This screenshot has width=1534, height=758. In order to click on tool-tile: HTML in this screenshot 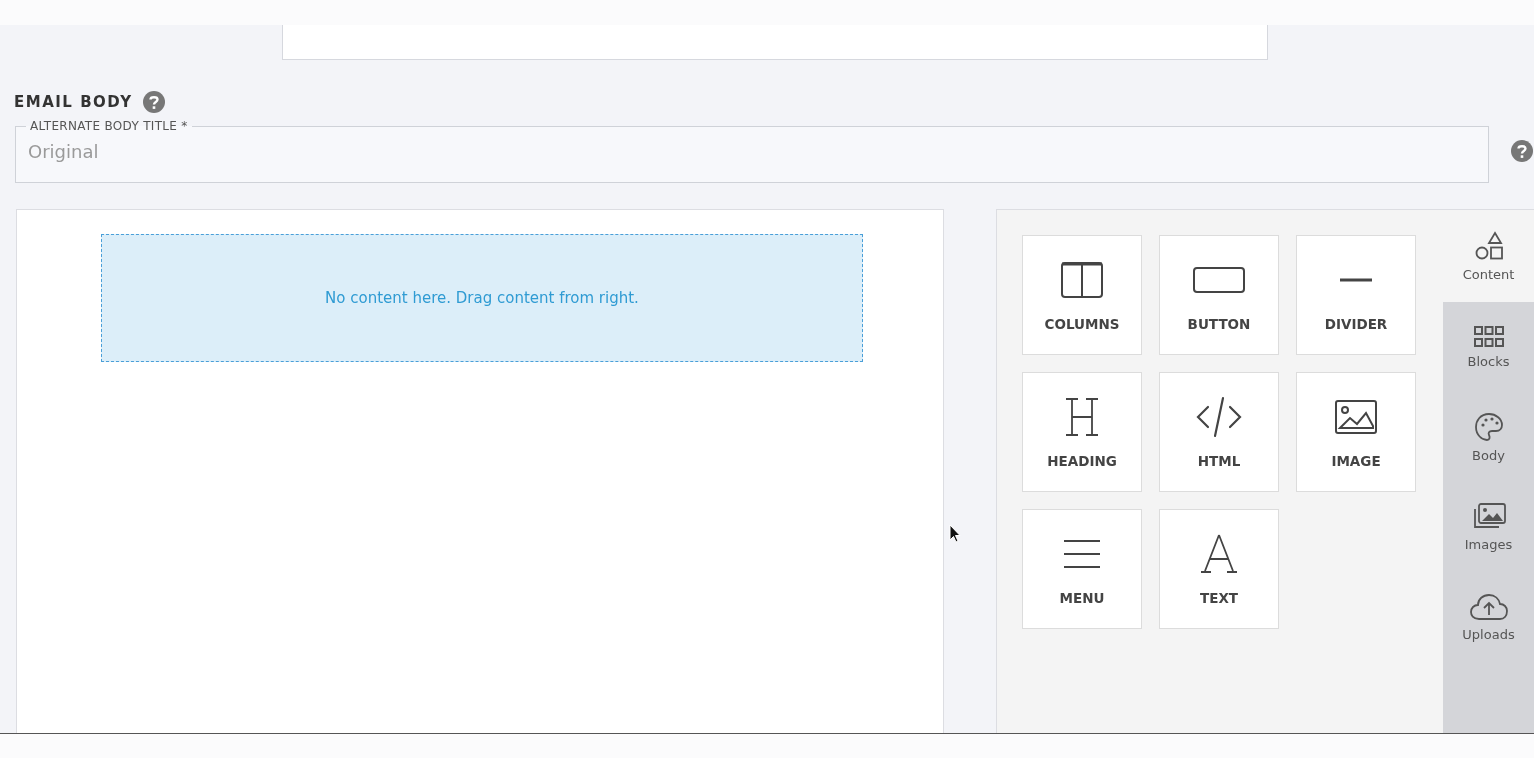, I will do `click(1219, 432)`.